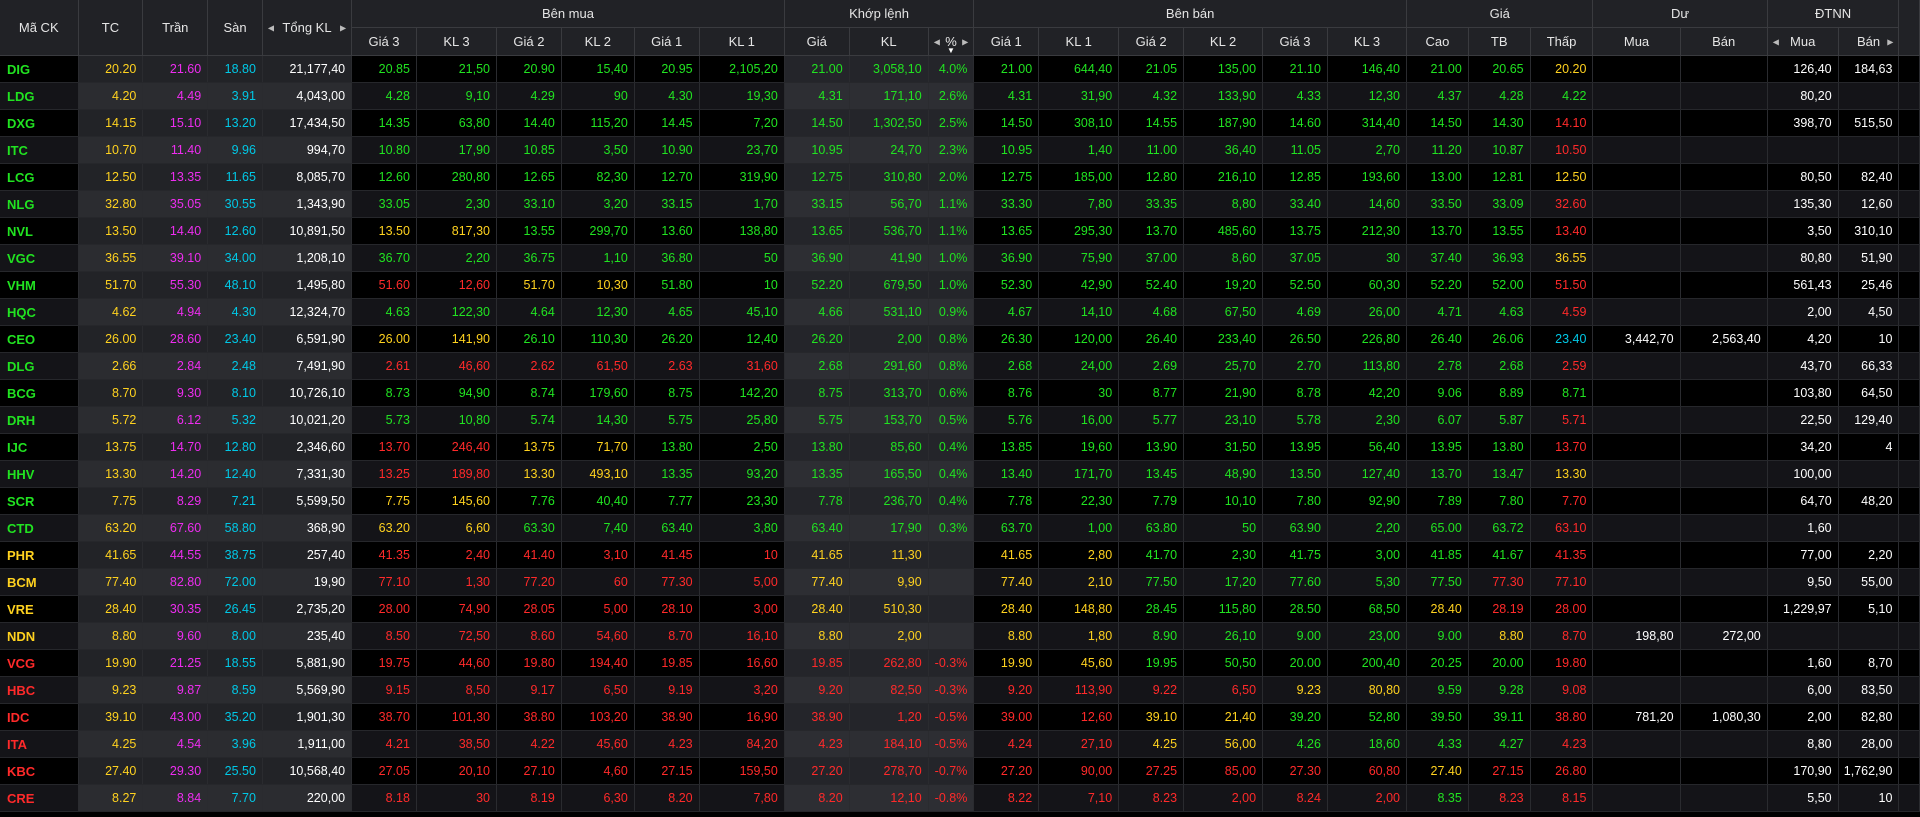 The image size is (1920, 817). What do you see at coordinates (39, 312) in the screenshot?
I see `cell-symbol: HQC` at bounding box center [39, 312].